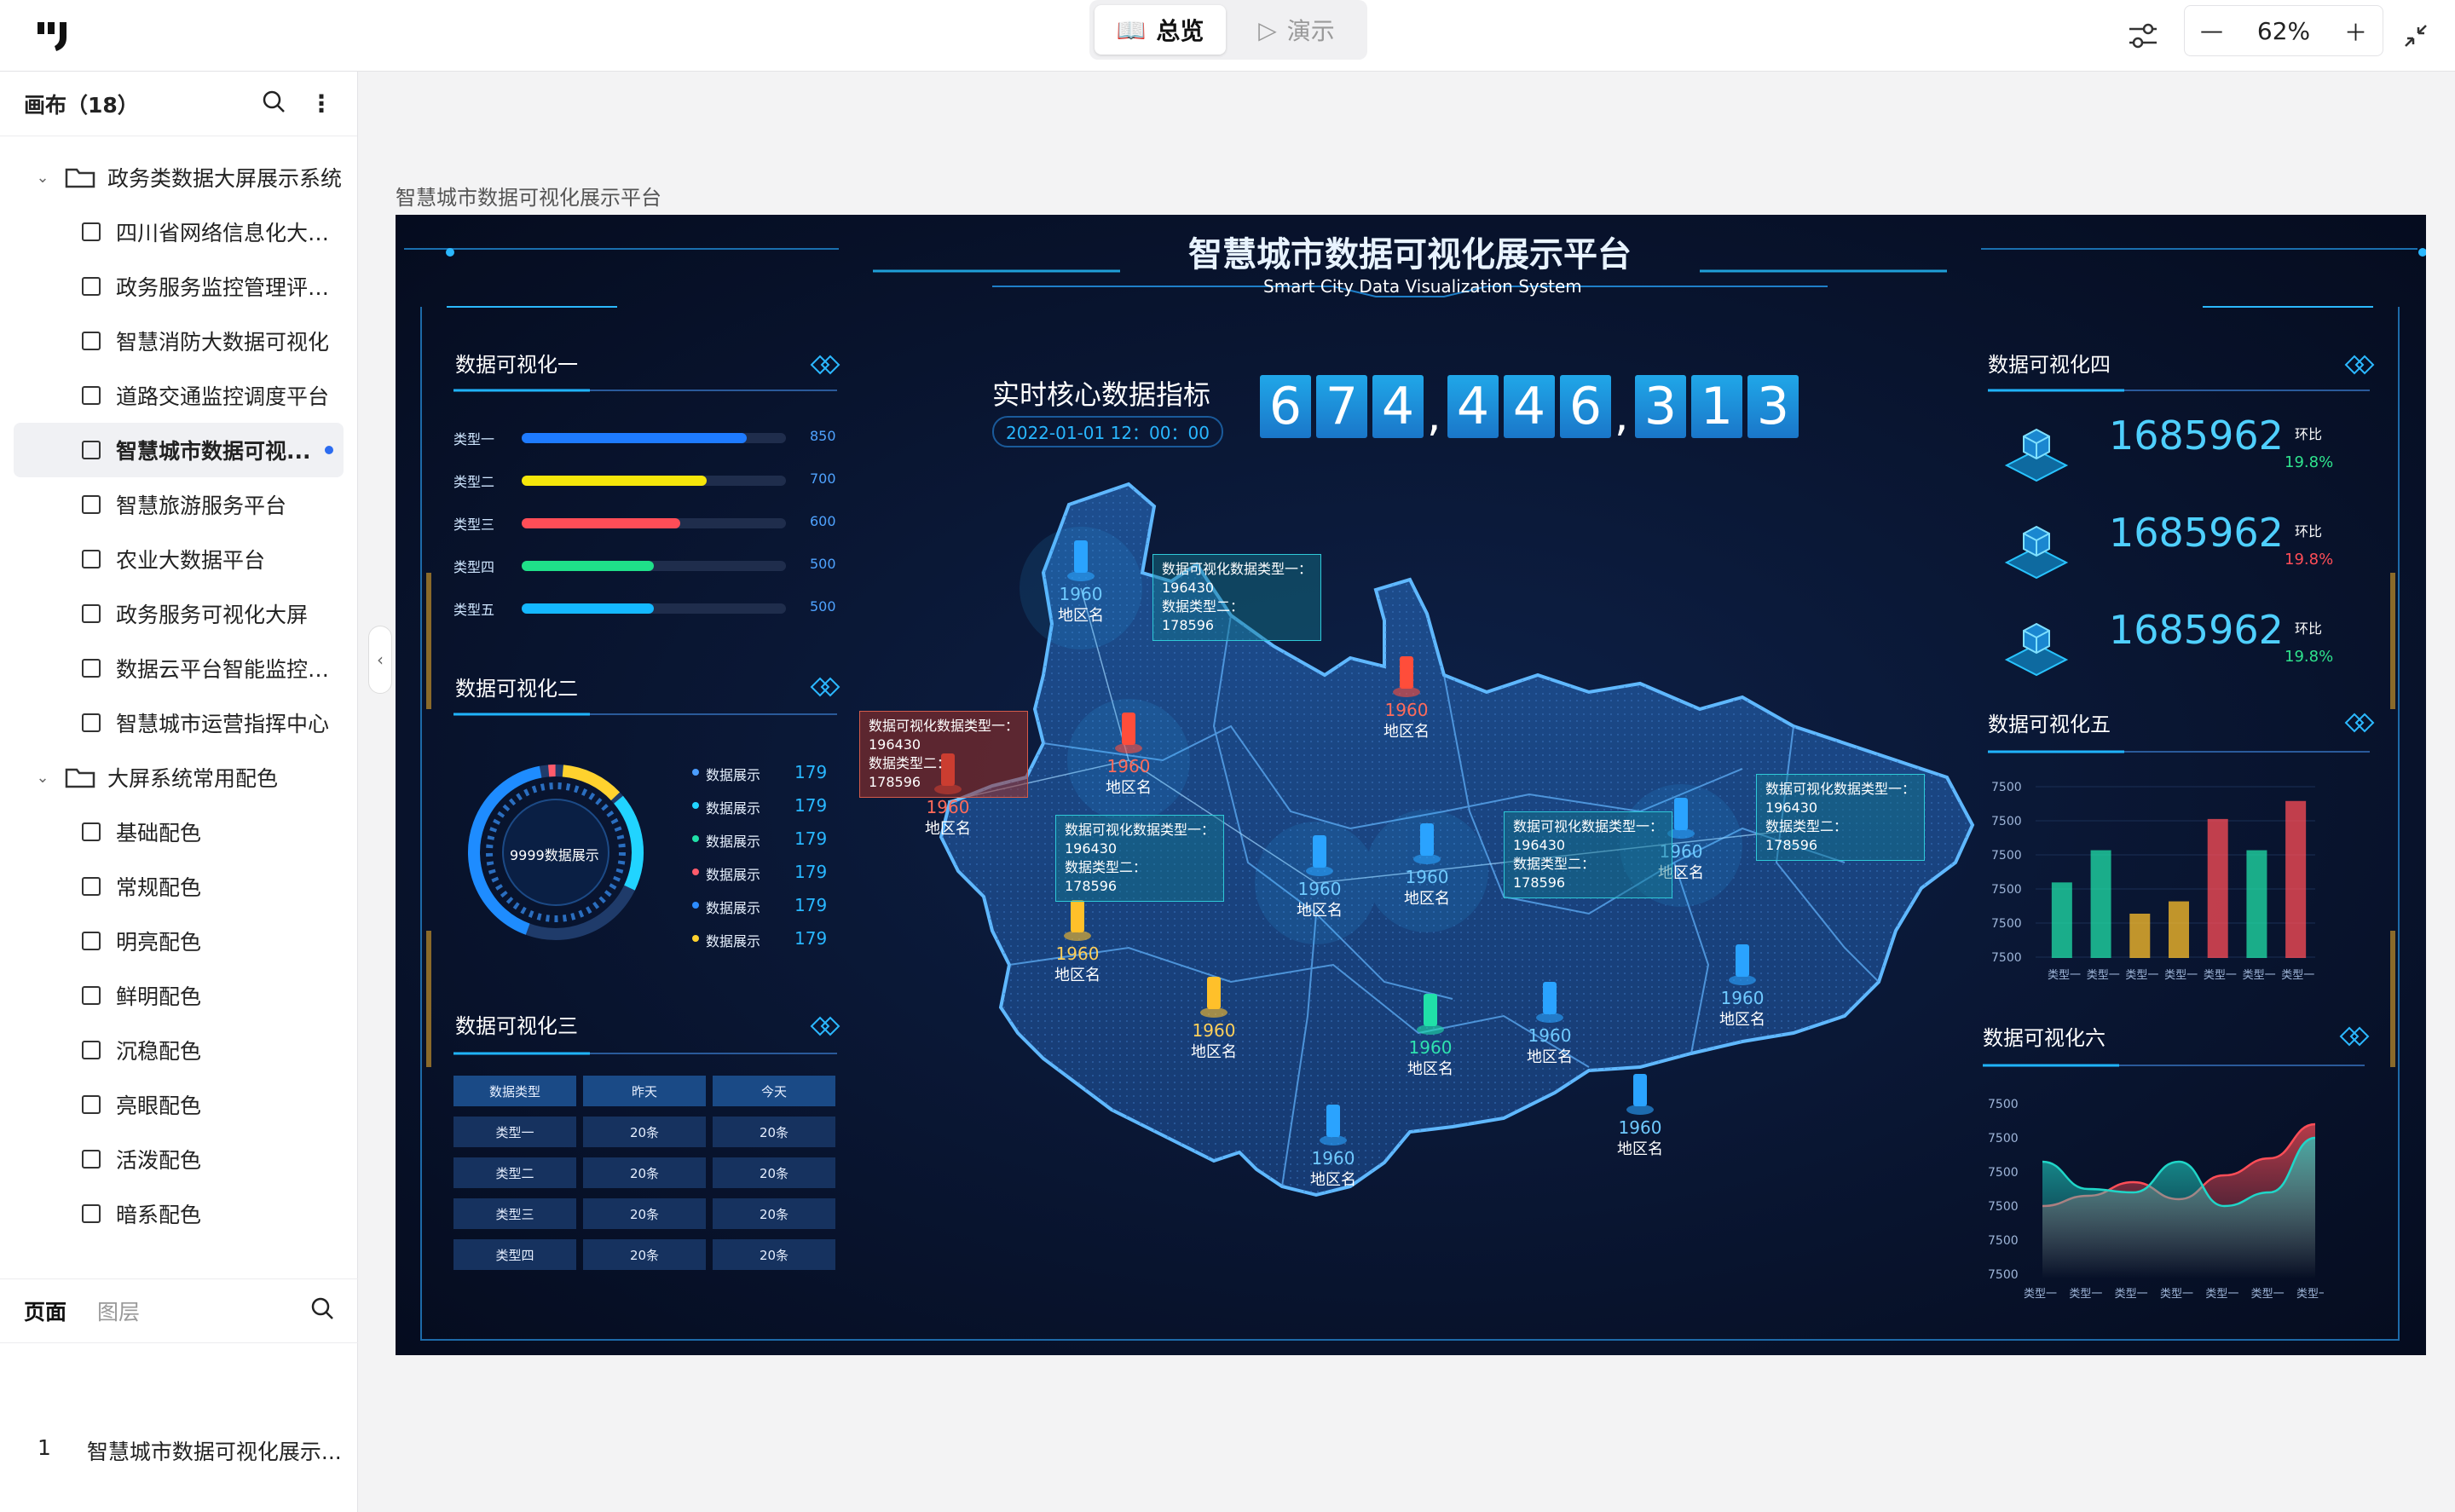  Describe the element at coordinates (1285, 406) in the screenshot. I see `counter-digit: 6` at that location.